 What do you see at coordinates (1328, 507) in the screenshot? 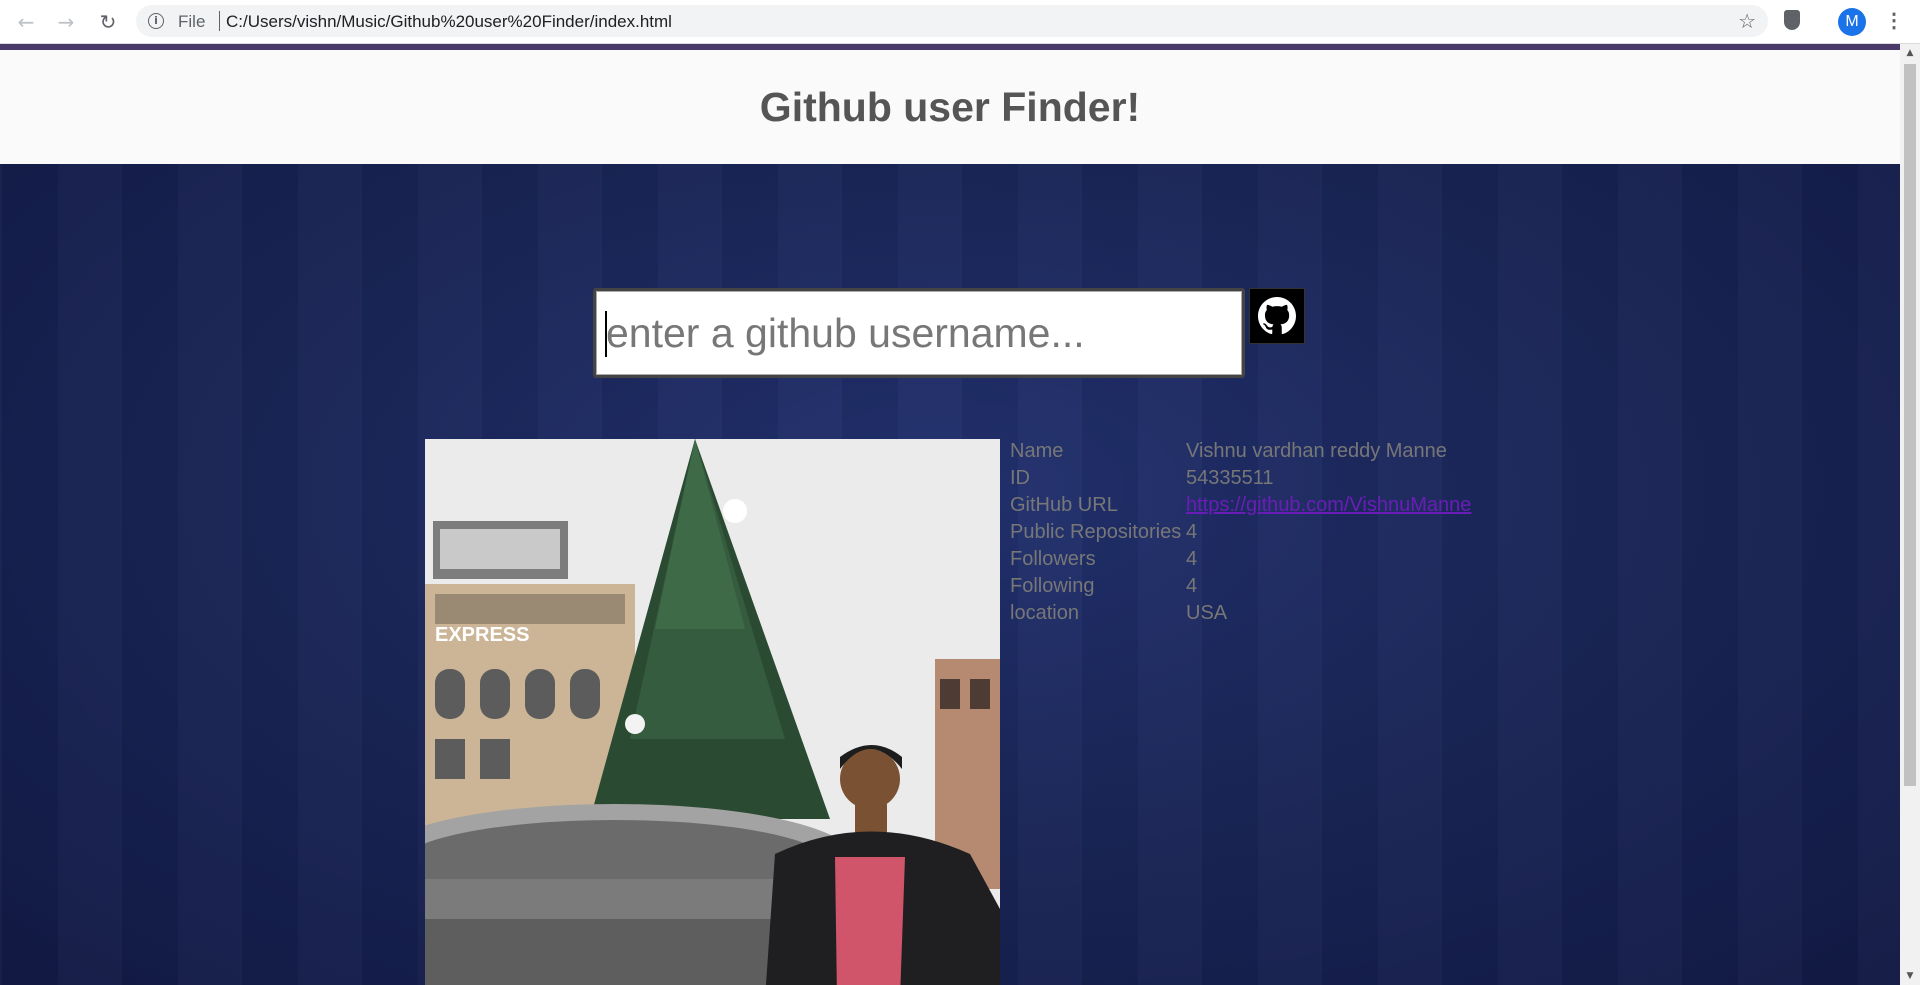
I see `github-url-link: https://github.com/VishnuManne` at bounding box center [1328, 507].